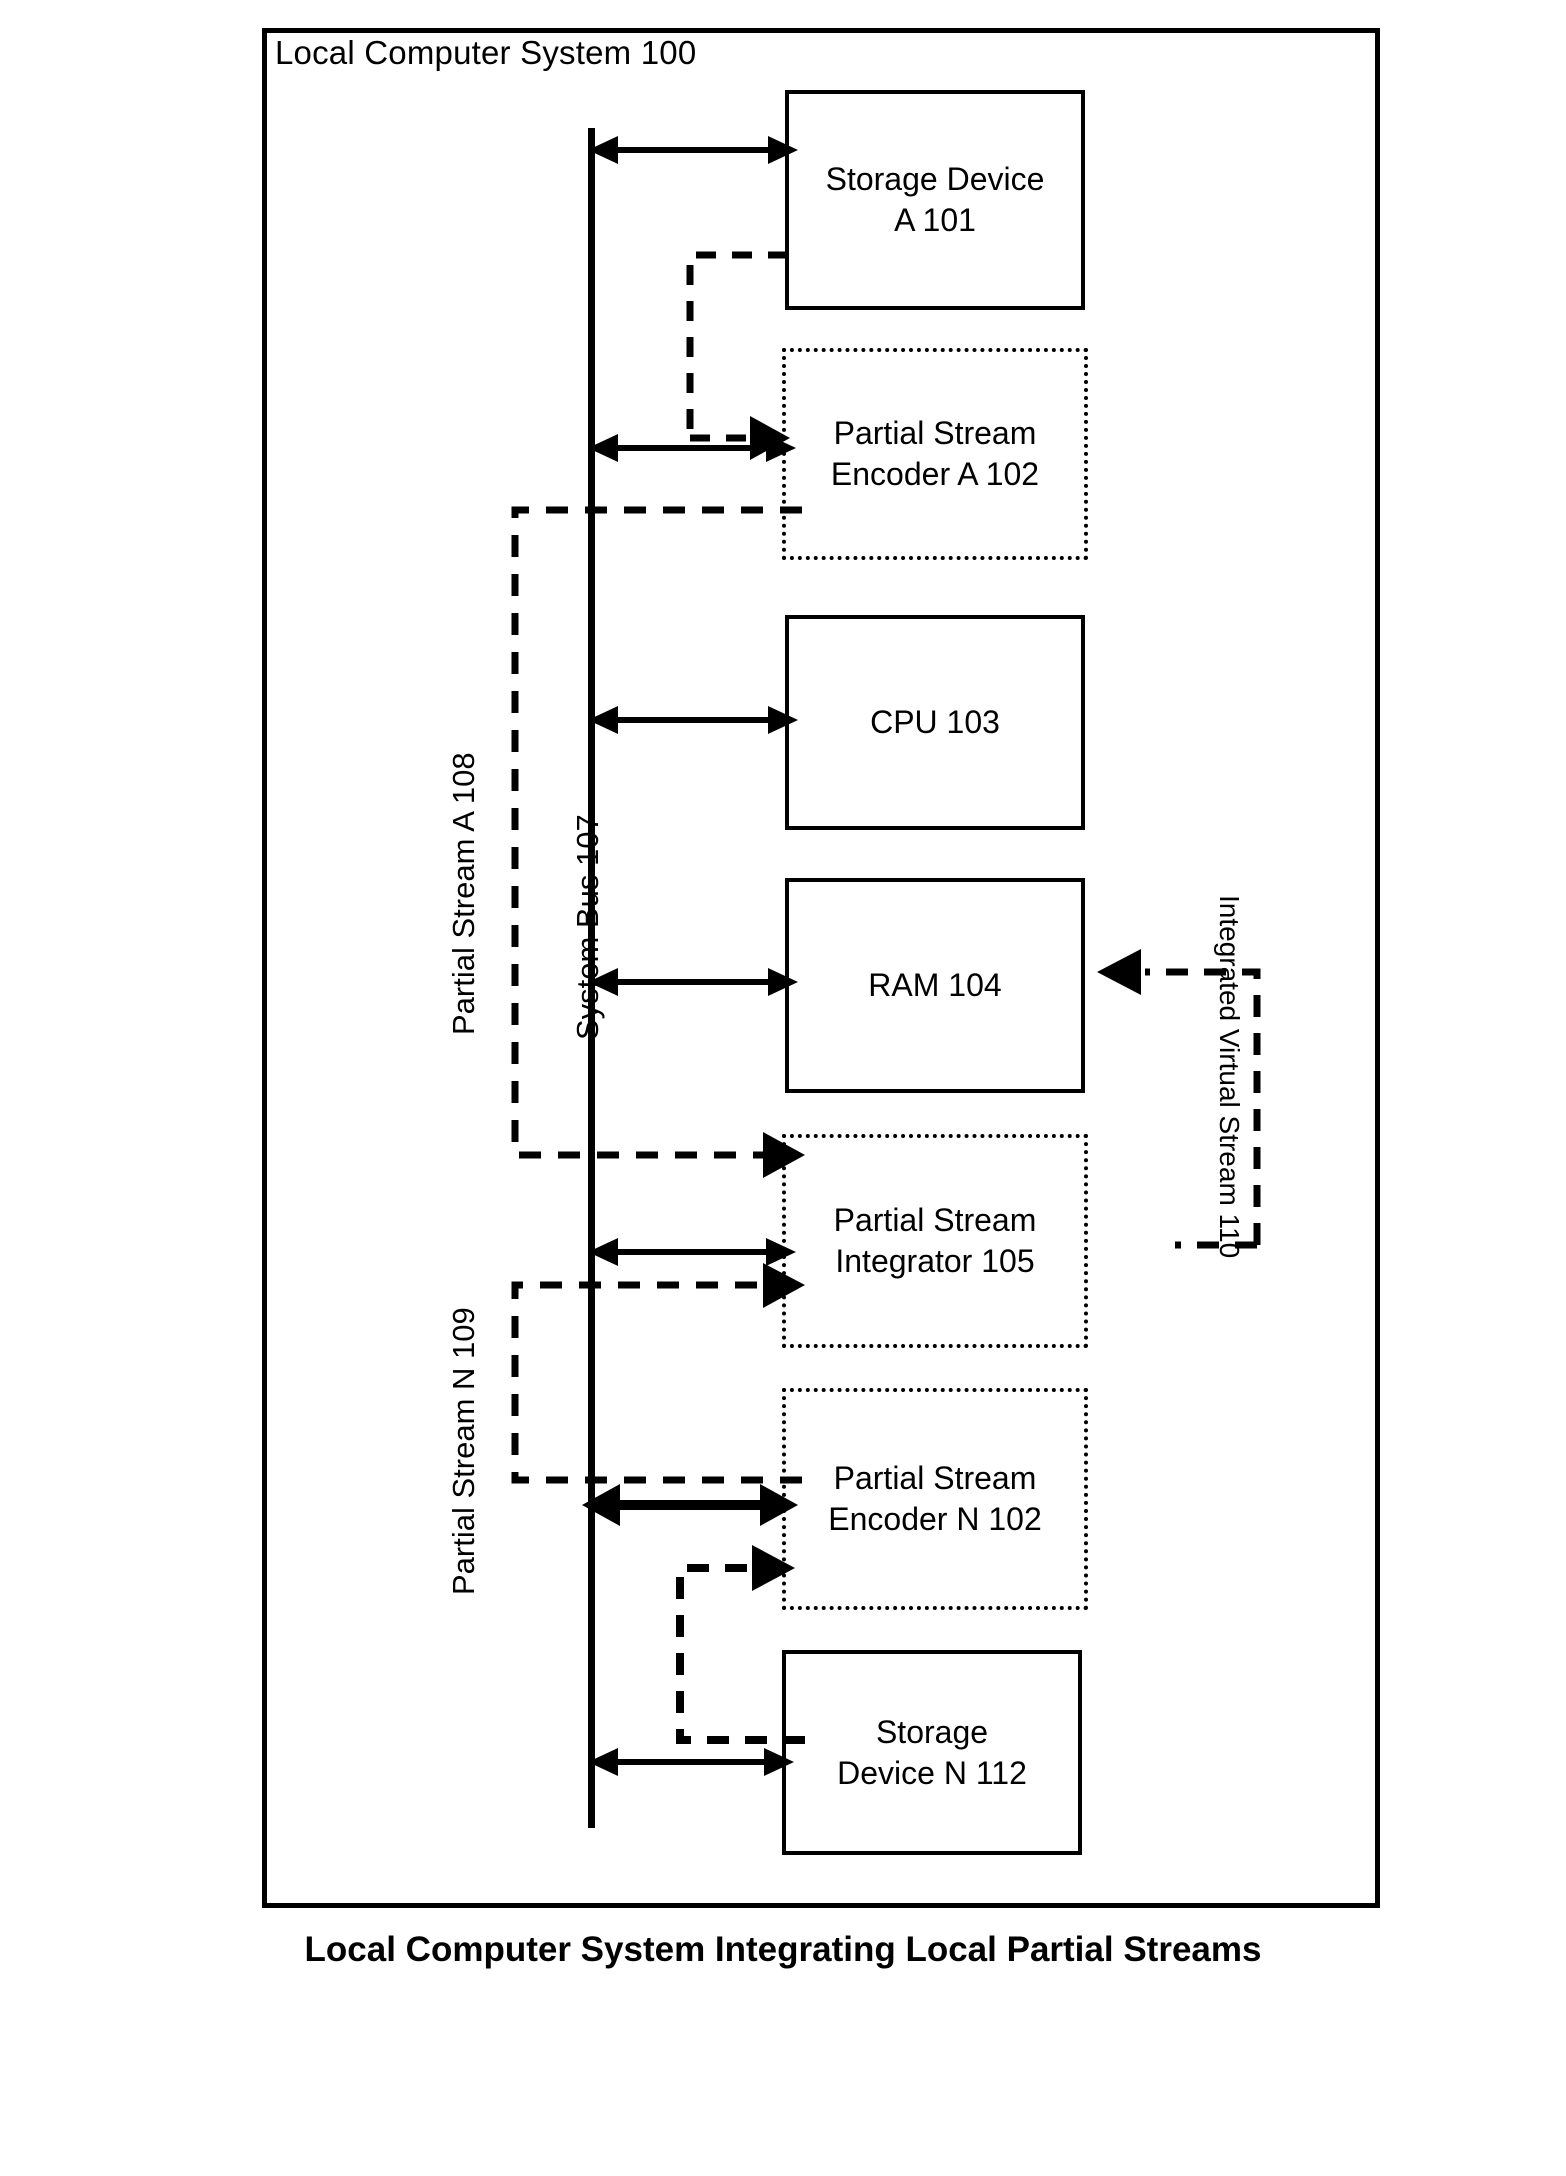 The width and height of the screenshot is (1566, 2176). What do you see at coordinates (935, 454) in the screenshot?
I see `block-partial-stream-encoder-a: Partial Stream Encoder A 102` at bounding box center [935, 454].